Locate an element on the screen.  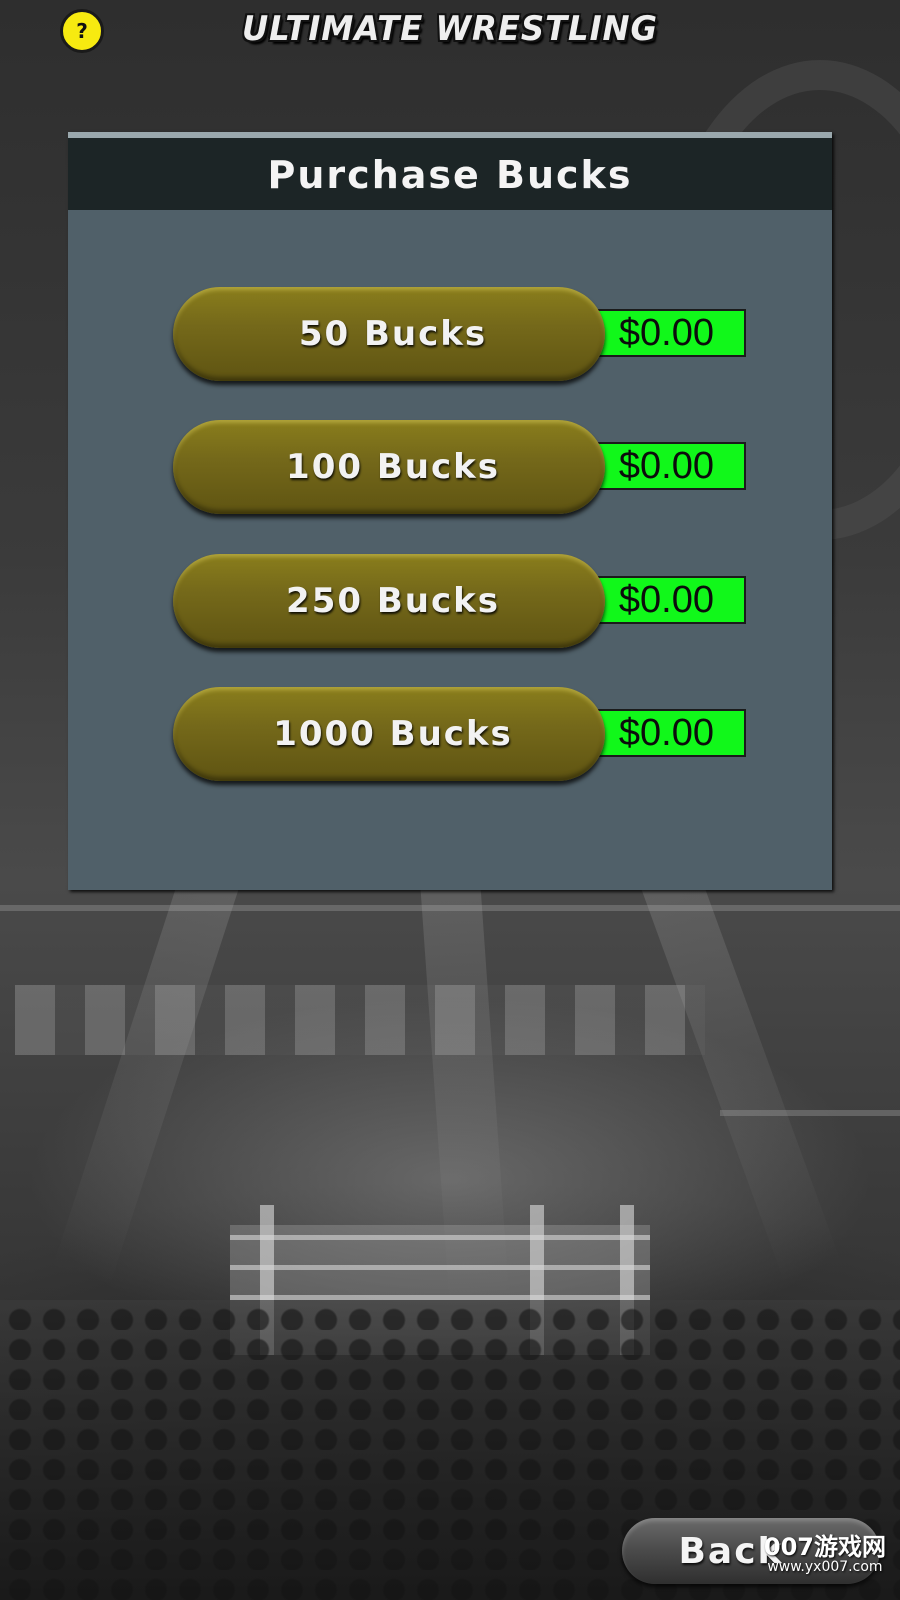
game-title-logo: ULTIMATE WRESTLING is located at coordinates (450, 29).